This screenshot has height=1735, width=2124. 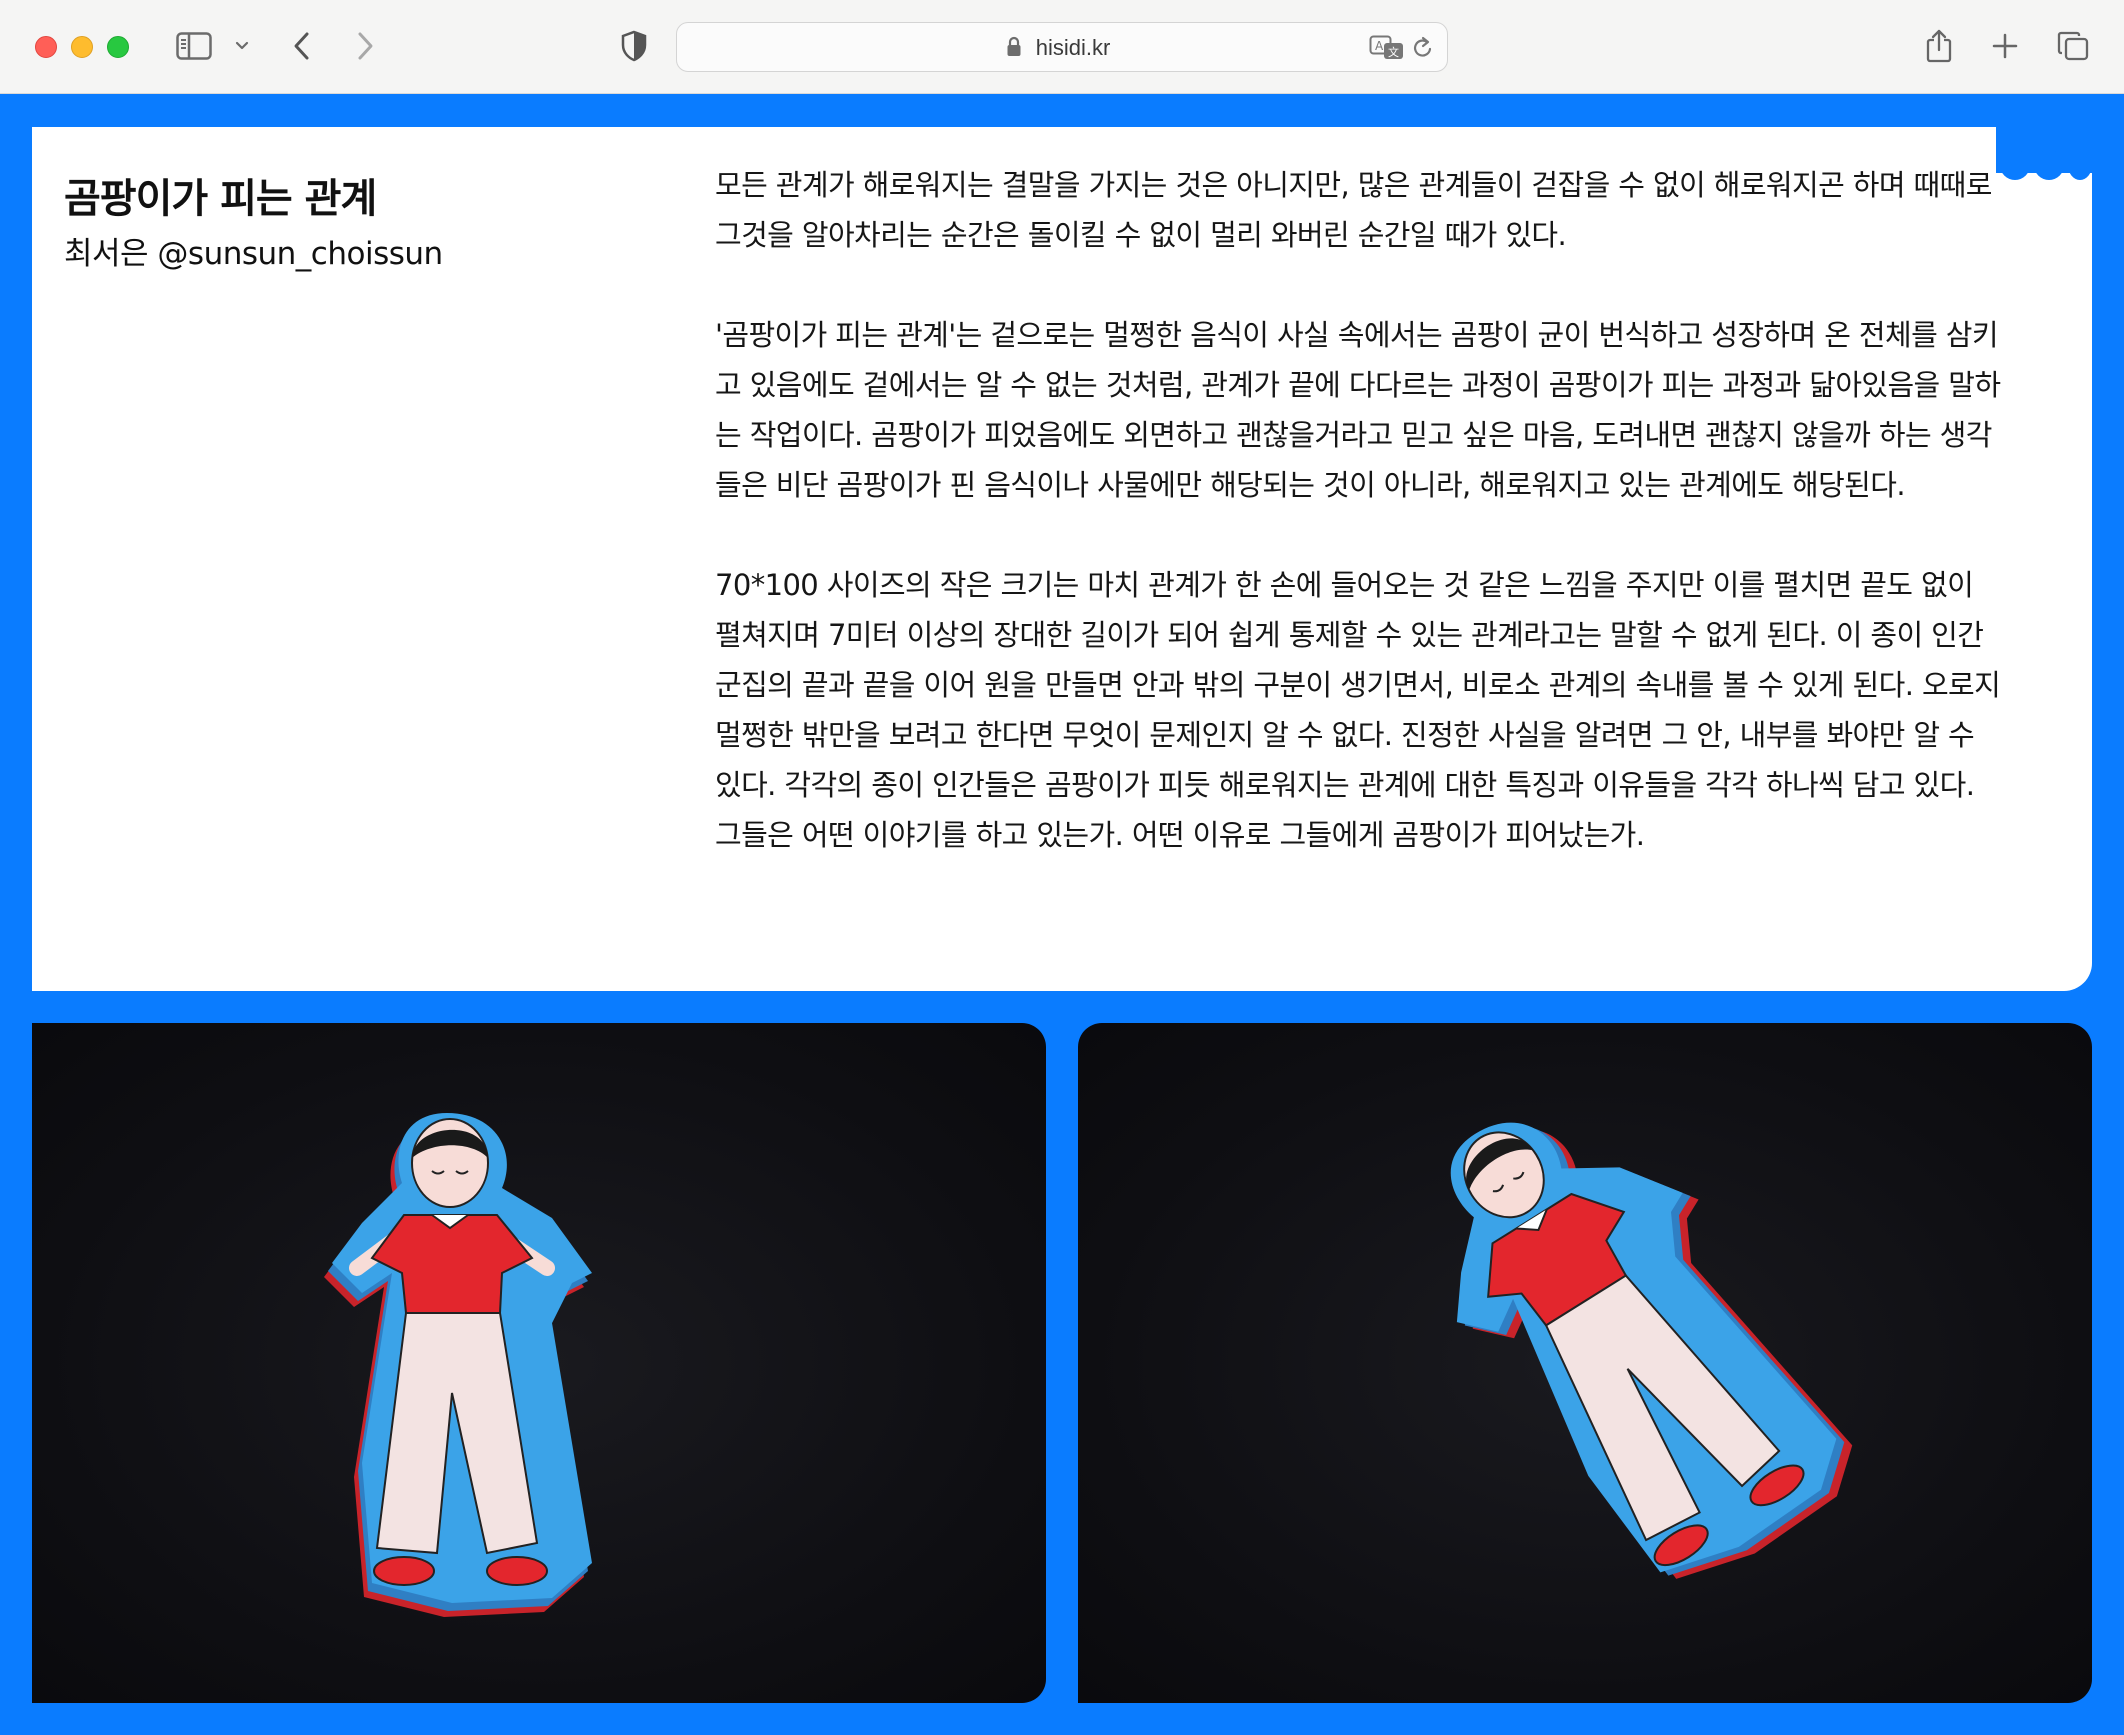 What do you see at coordinates (1387, 48) in the screenshot?
I see `translate-icon: A 文` at bounding box center [1387, 48].